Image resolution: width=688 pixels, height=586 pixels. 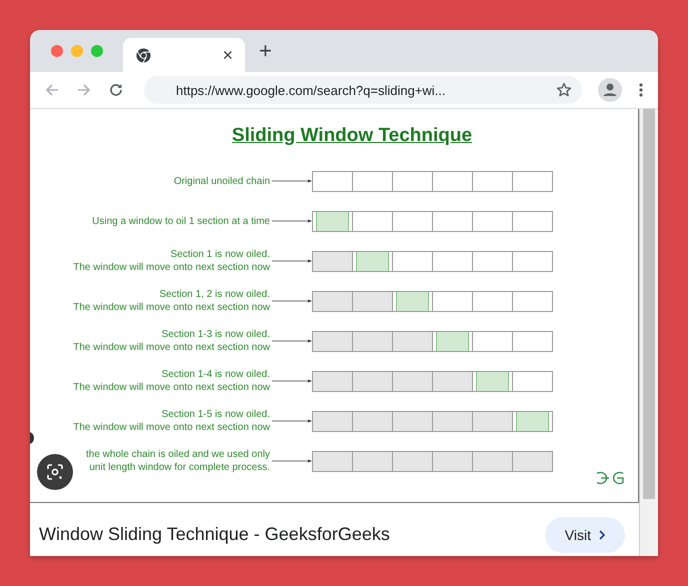 What do you see at coordinates (184, 55) in the screenshot?
I see `browser-tab: ×` at bounding box center [184, 55].